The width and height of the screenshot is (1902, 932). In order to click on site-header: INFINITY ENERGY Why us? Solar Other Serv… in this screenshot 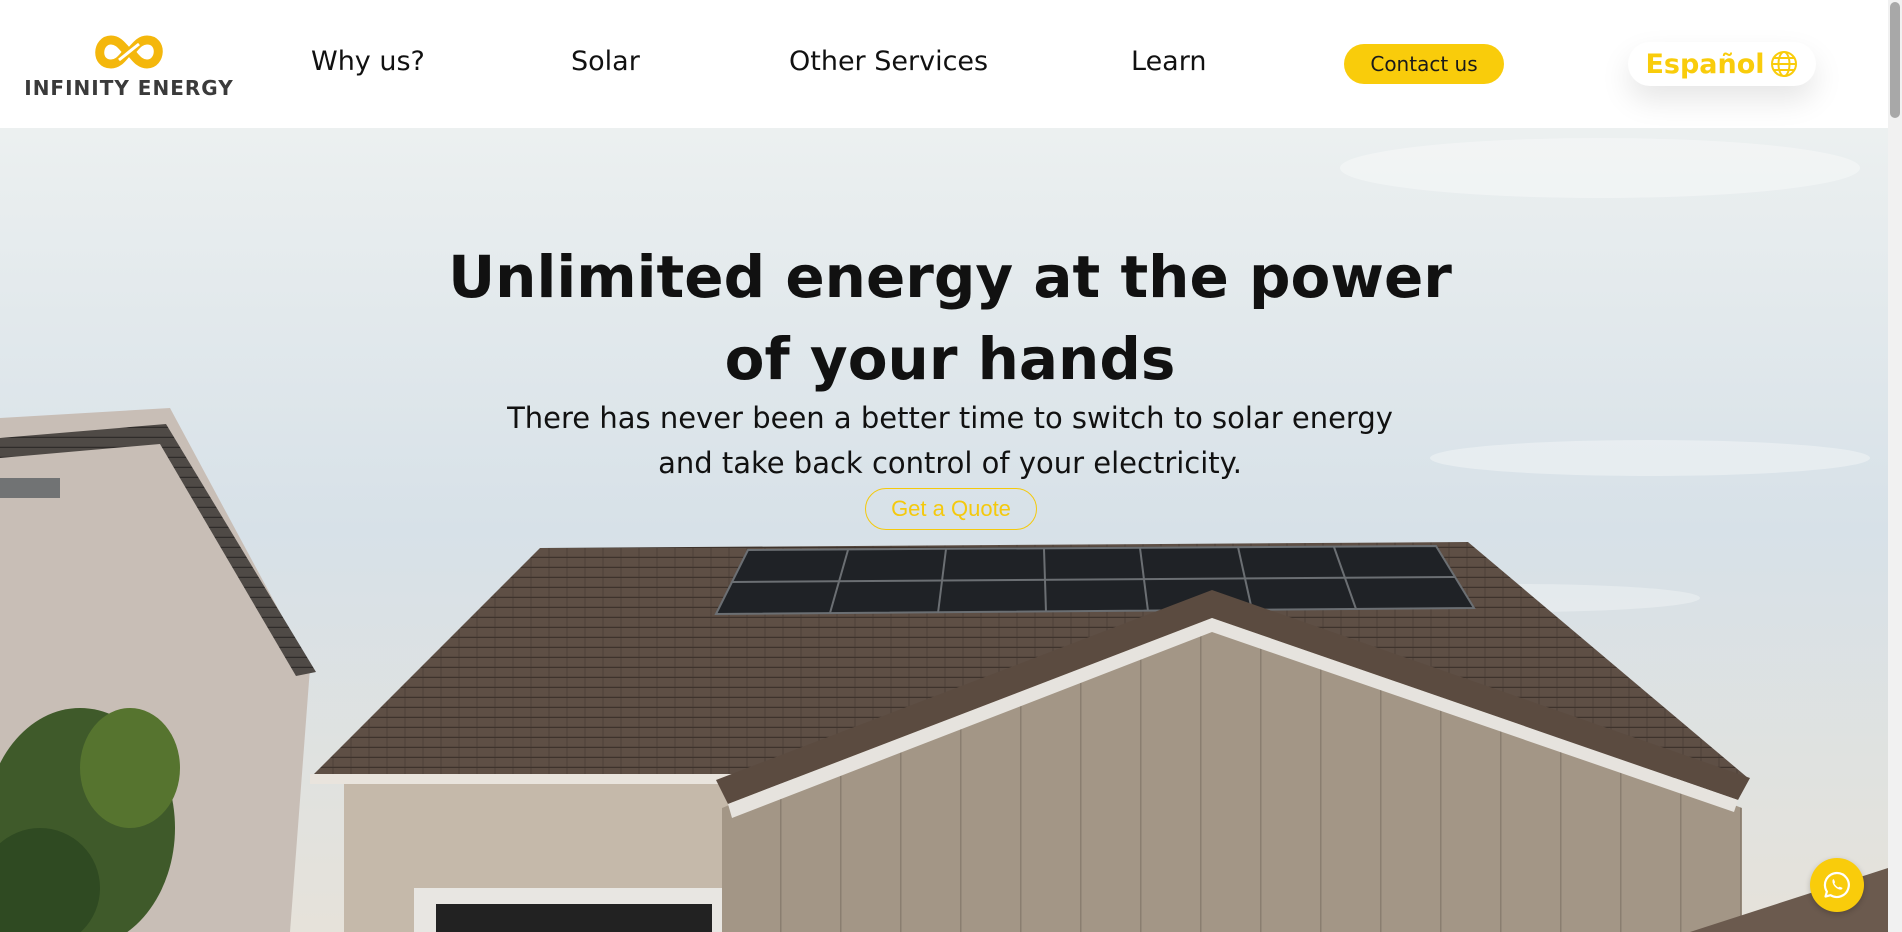, I will do `click(944, 64)`.